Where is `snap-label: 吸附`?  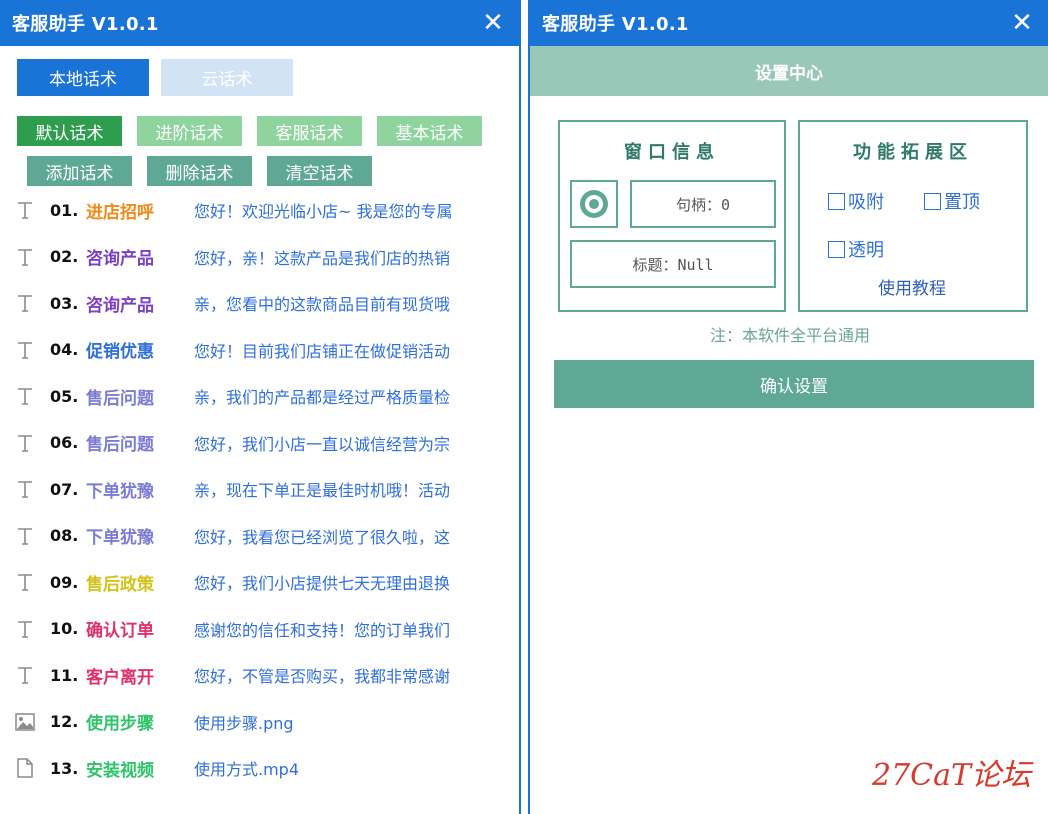 snap-label: 吸附 is located at coordinates (866, 202).